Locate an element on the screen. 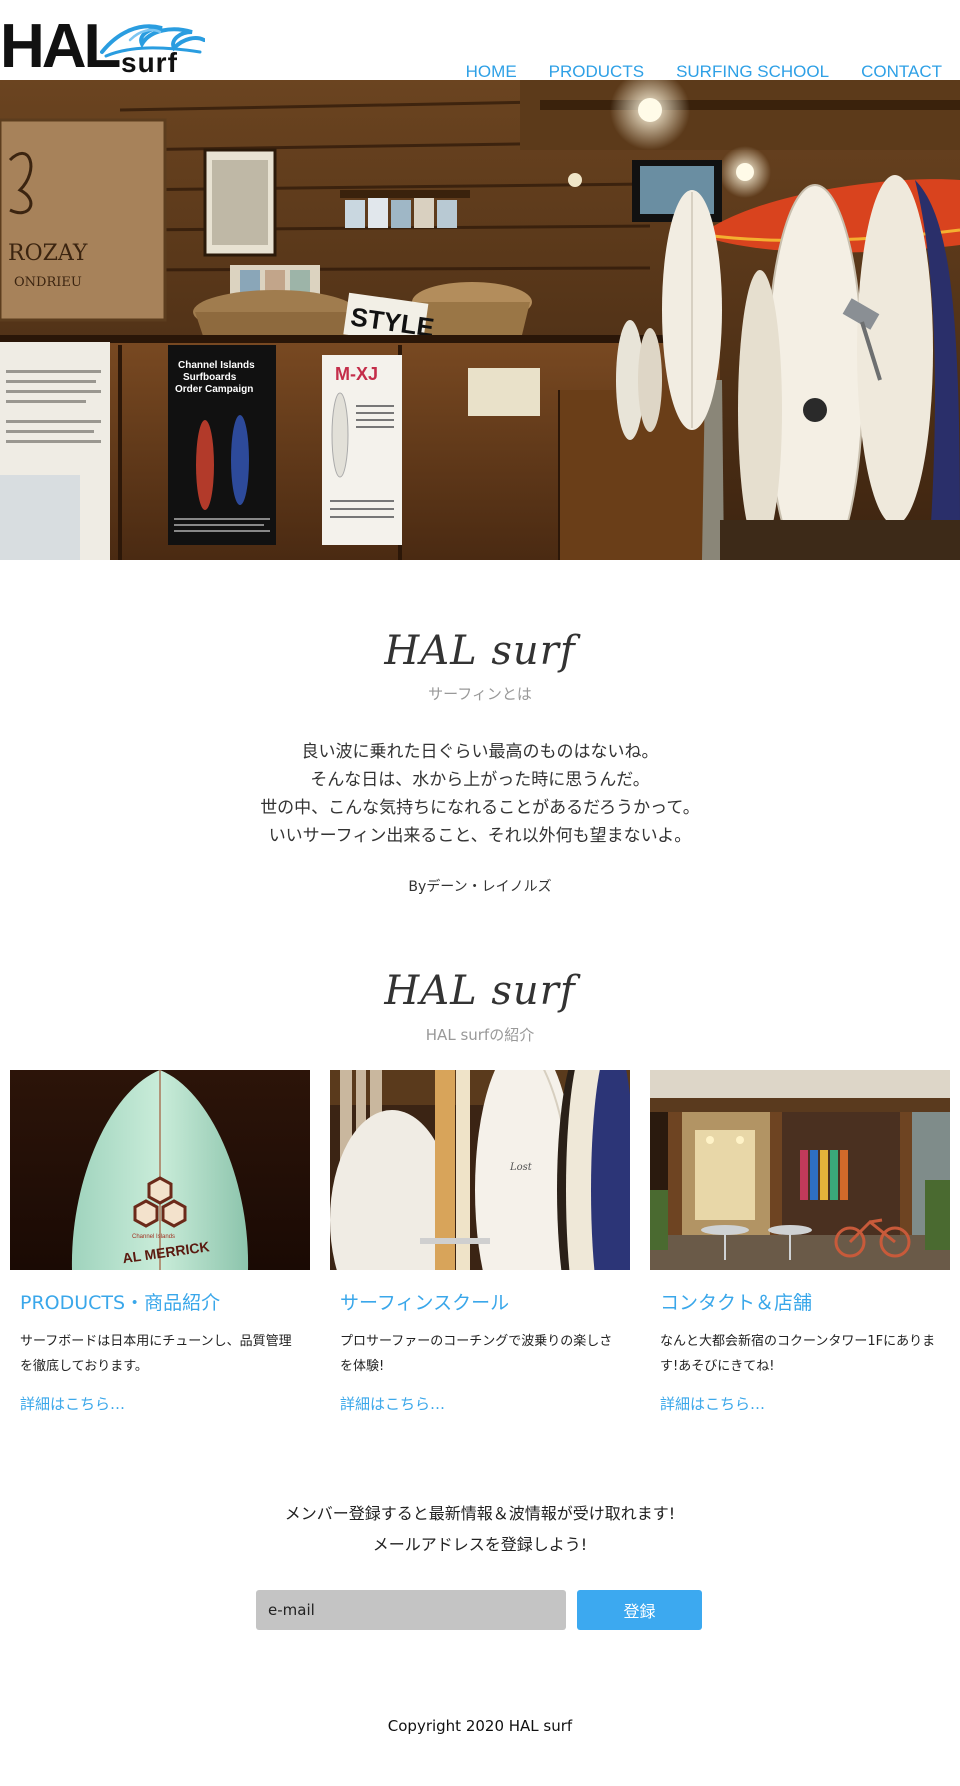 The image size is (960, 1786). svg-text: Surfboards is located at coordinates (210, 377).